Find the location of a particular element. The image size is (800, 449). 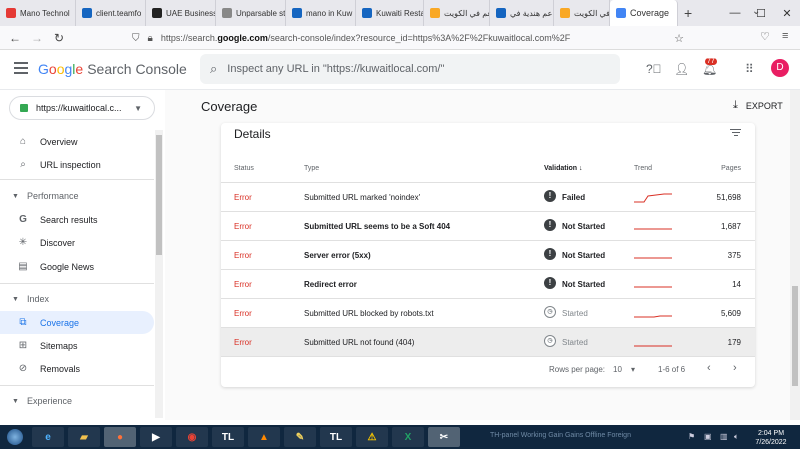

rows-per-page-select: 10 is located at coordinates (617, 369).